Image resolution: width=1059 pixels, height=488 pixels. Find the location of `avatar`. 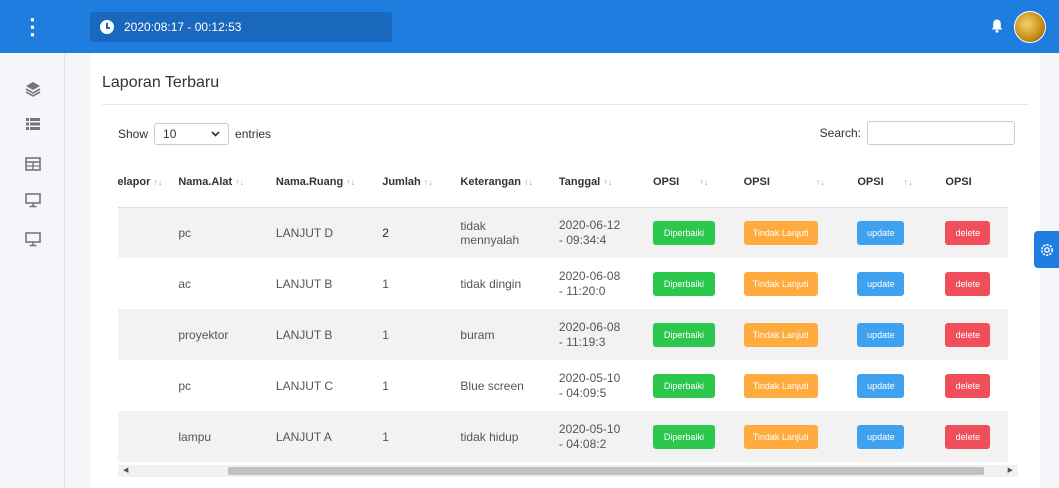

avatar is located at coordinates (1030, 27).